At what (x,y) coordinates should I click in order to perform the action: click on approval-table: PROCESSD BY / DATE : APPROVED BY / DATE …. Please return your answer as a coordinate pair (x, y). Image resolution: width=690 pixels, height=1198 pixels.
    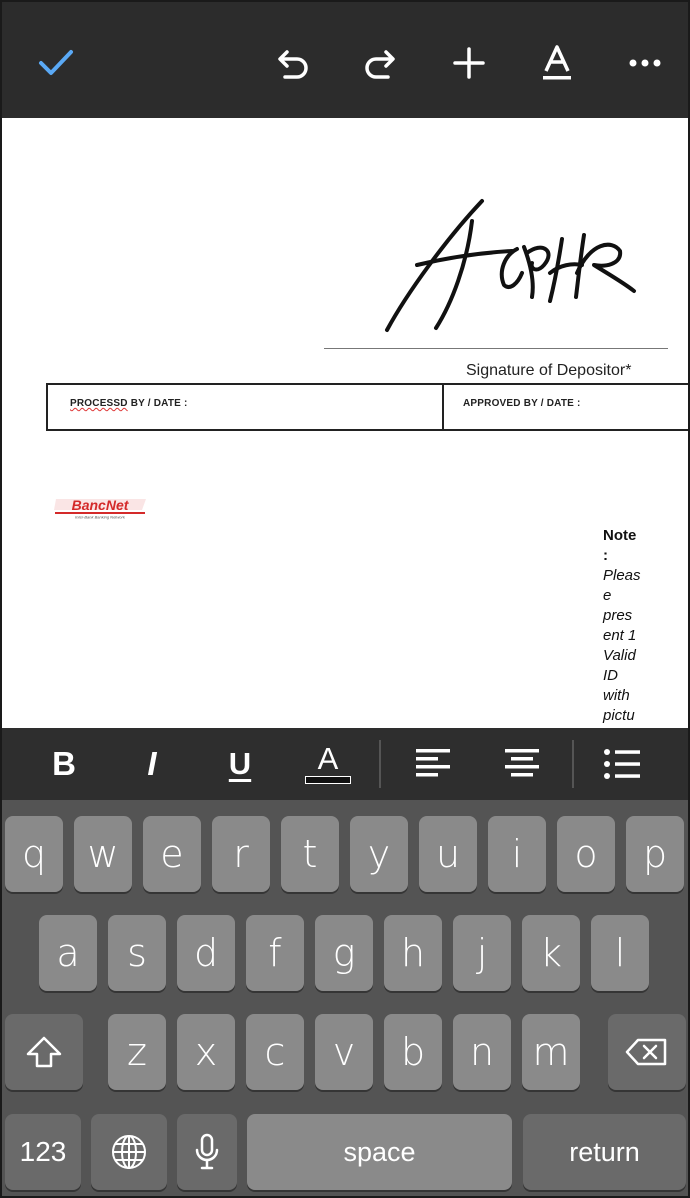
    Looking at the image, I should click on (367, 407).